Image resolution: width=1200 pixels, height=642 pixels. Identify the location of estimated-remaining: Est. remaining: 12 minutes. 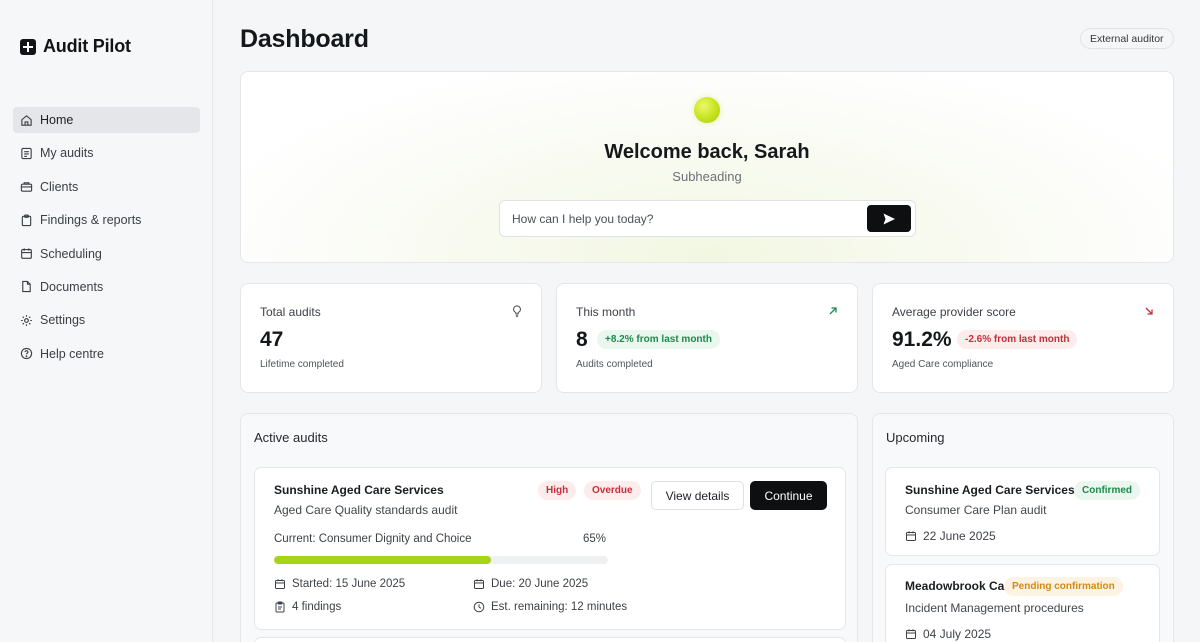
(550, 607).